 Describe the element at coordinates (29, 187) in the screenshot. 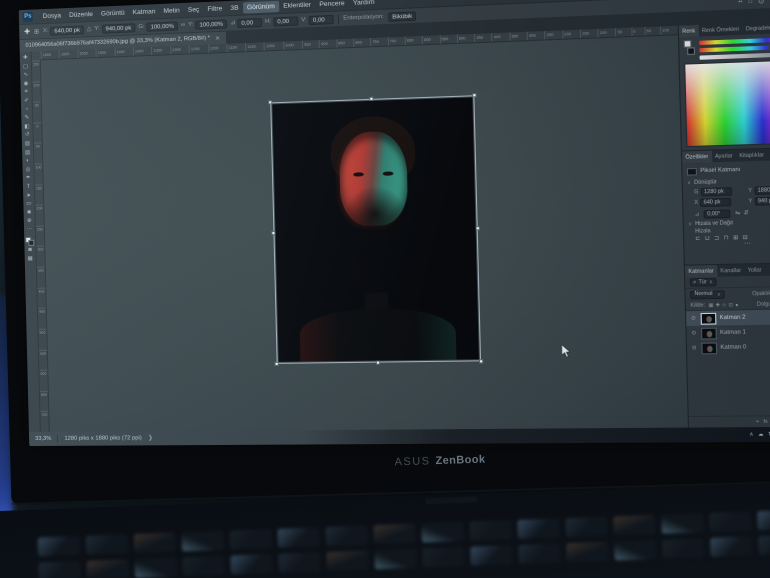

I see `tool-button: T` at that location.